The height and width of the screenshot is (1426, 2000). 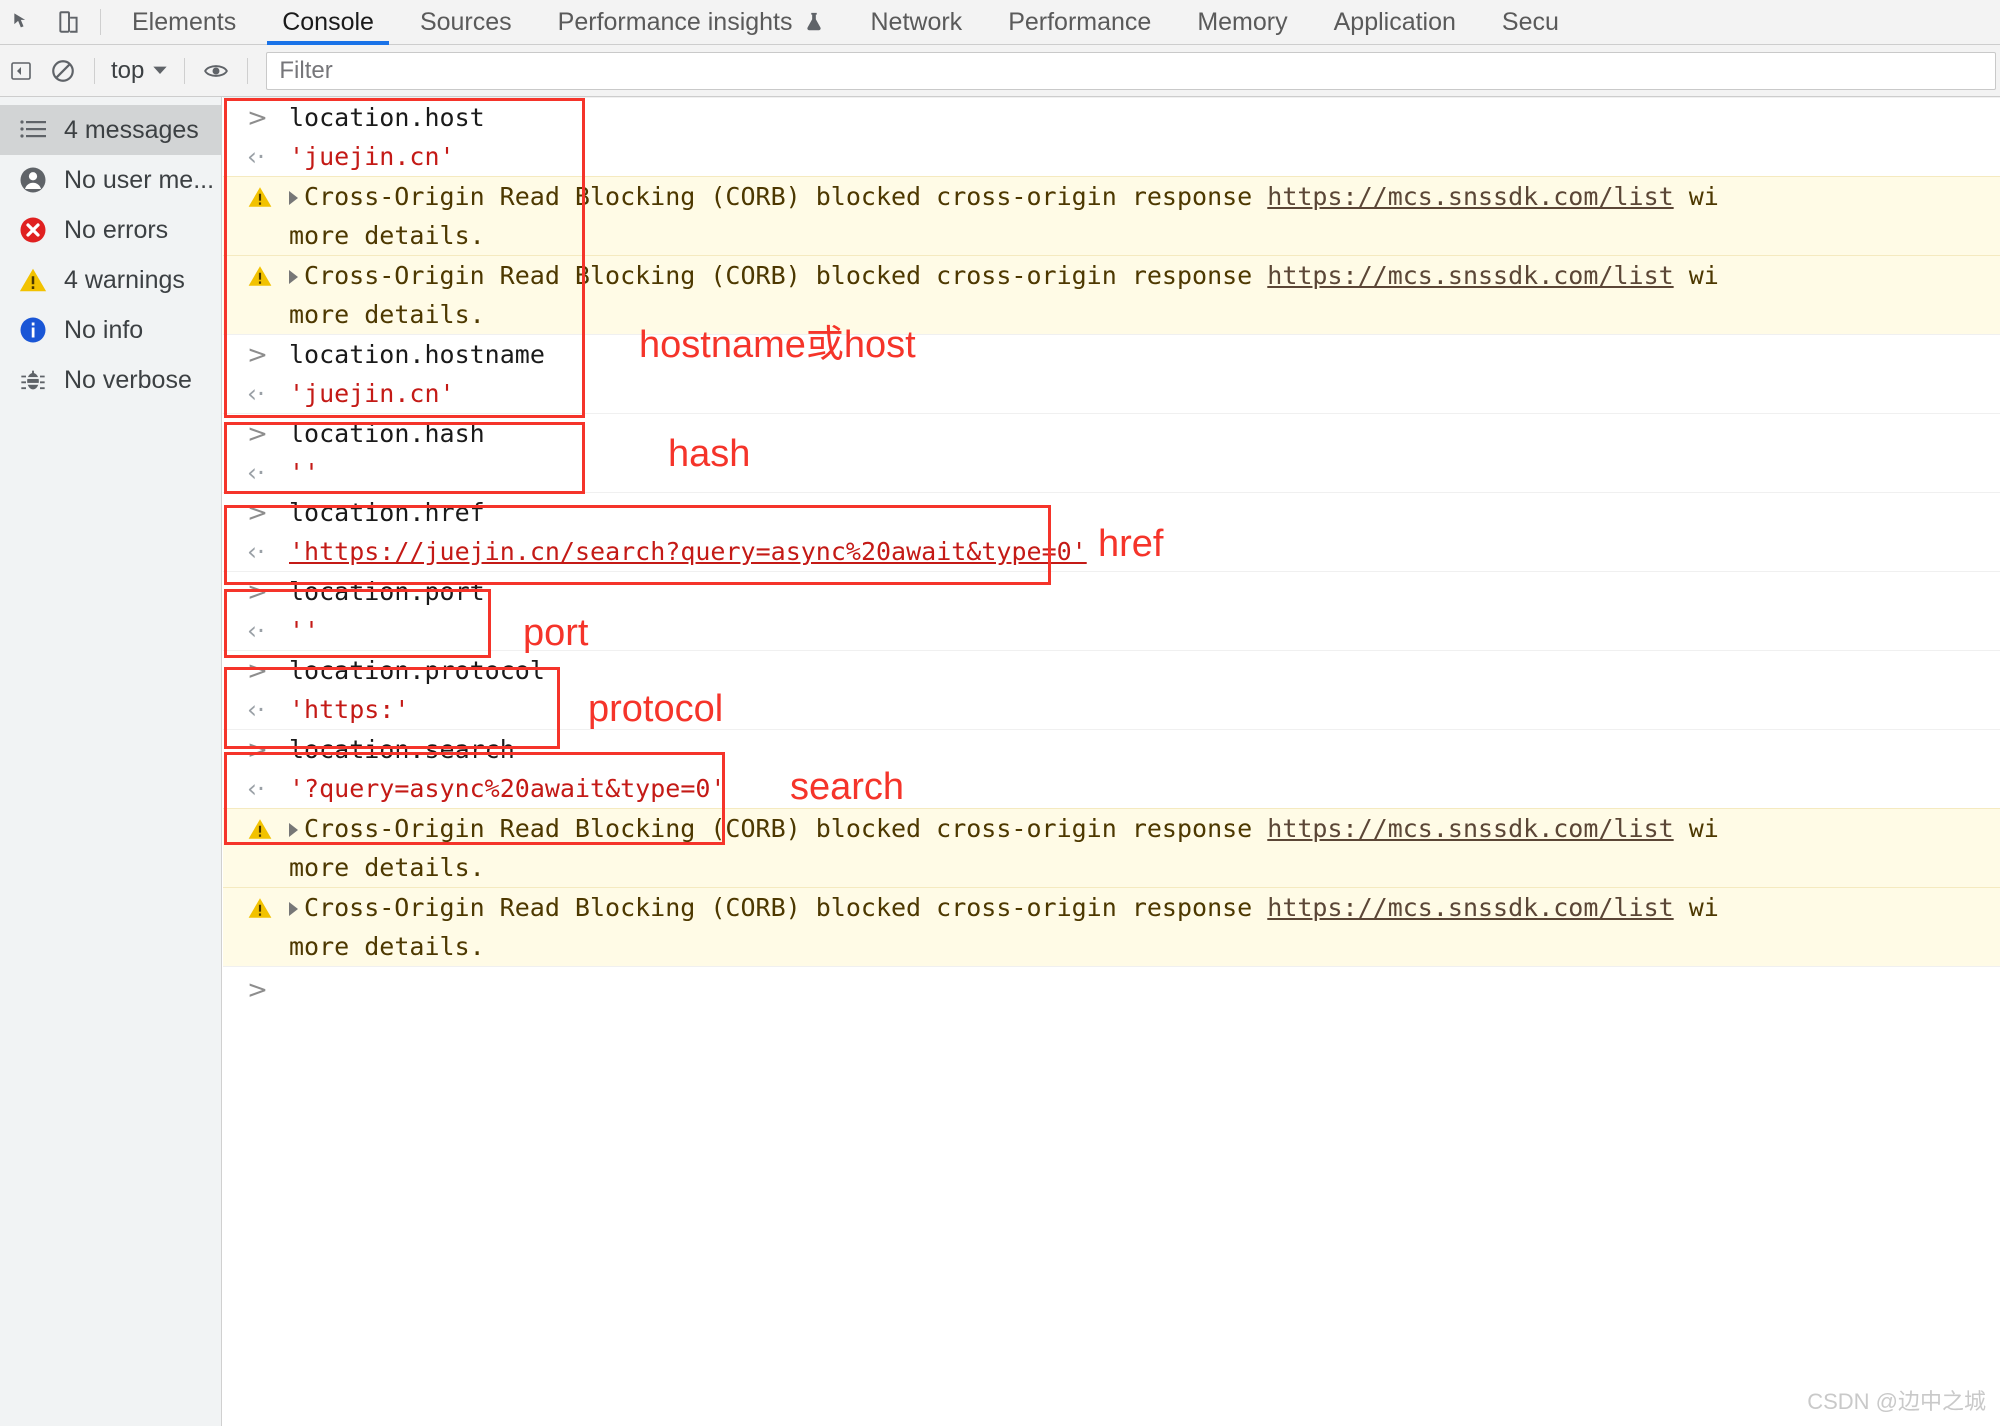 I want to click on sidebar-item-messages: 4 messages, so click(x=110, y=130).